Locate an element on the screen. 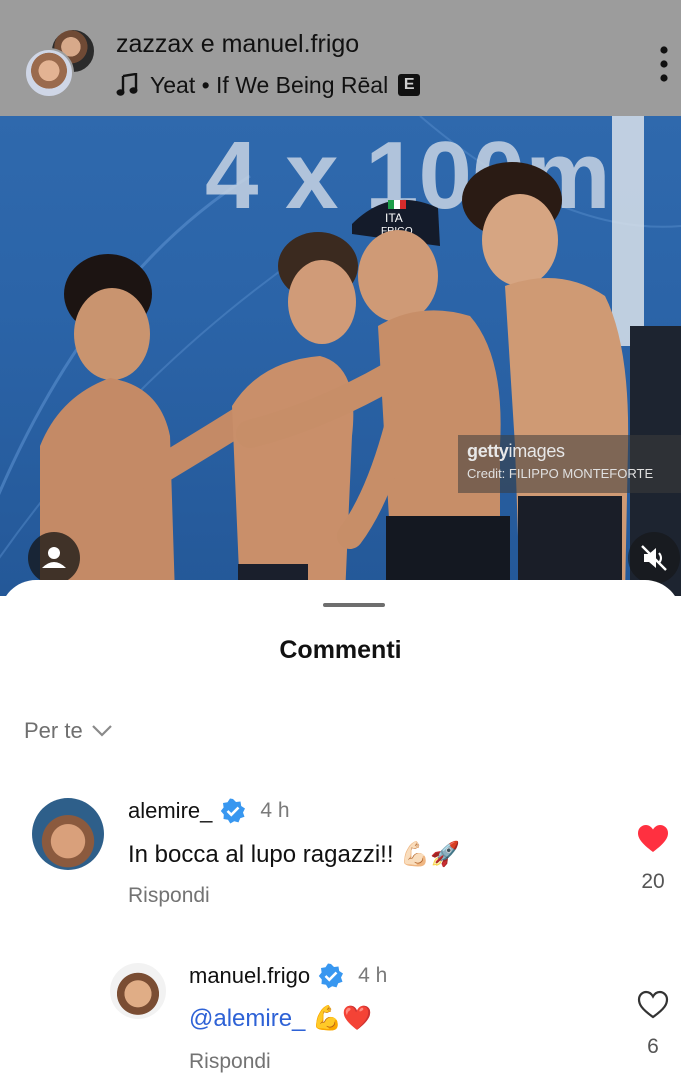 Image resolution: width=681 pixels, height=1078 pixels. avatar-manuel-frigo is located at coordinates (49, 73).